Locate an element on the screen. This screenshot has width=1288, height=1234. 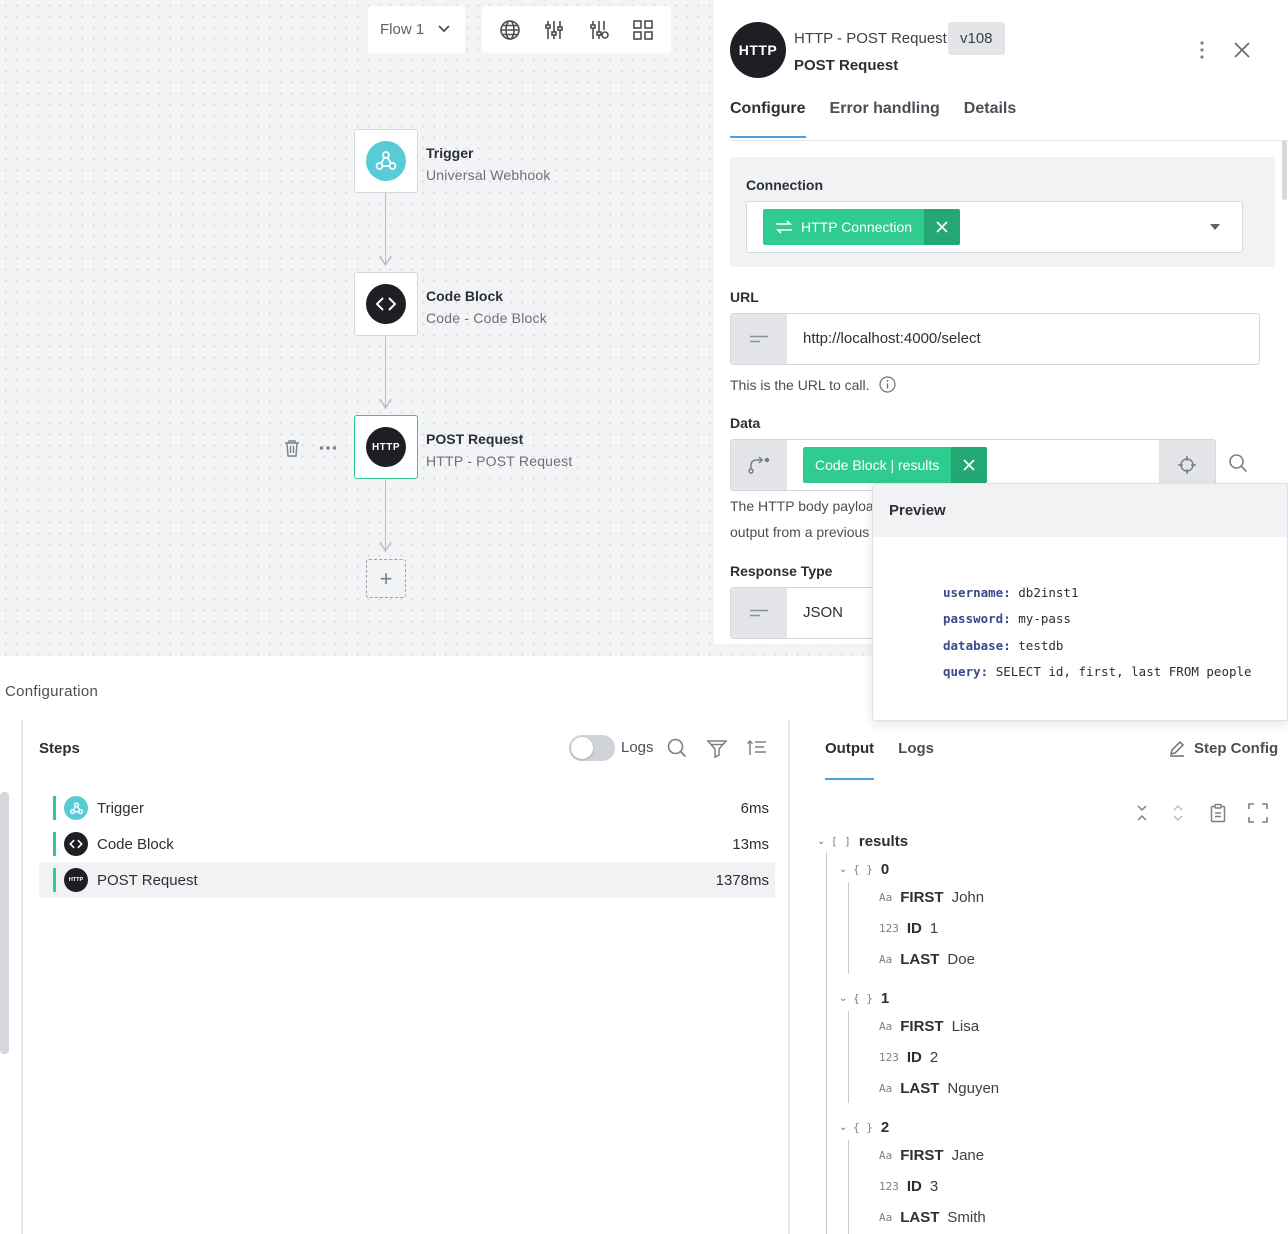
tree-node-item: ⌄{ } 2 is located at coordinates (868, 1127).